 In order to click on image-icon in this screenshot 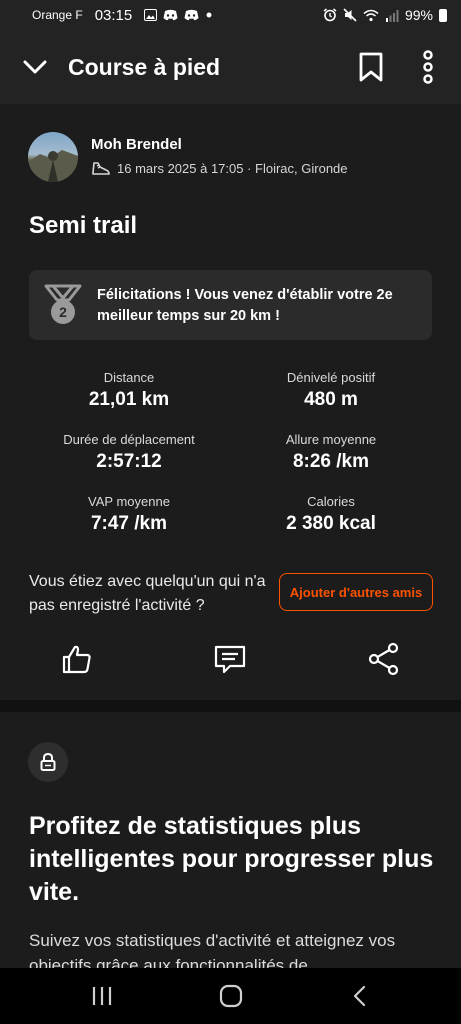, I will do `click(151, 15)`.